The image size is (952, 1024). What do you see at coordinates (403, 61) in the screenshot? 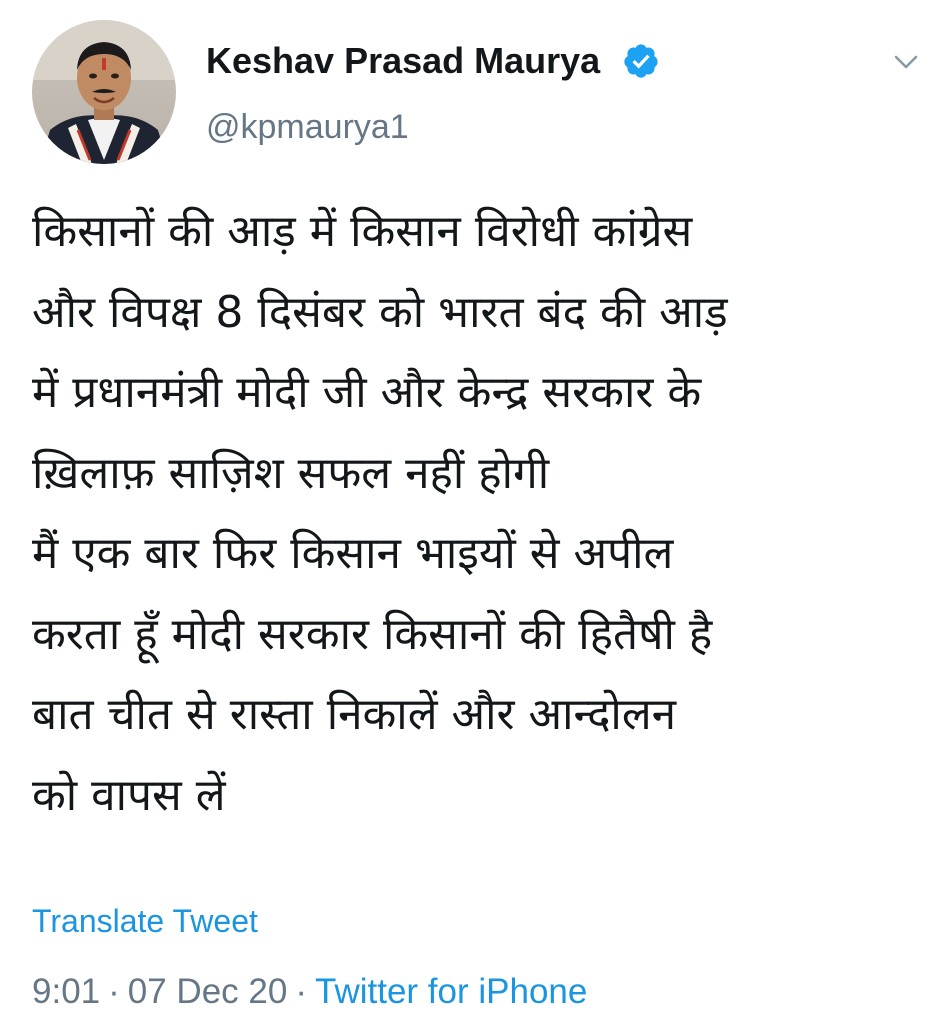
I see `display-name: Keshav Prasad Maurya` at bounding box center [403, 61].